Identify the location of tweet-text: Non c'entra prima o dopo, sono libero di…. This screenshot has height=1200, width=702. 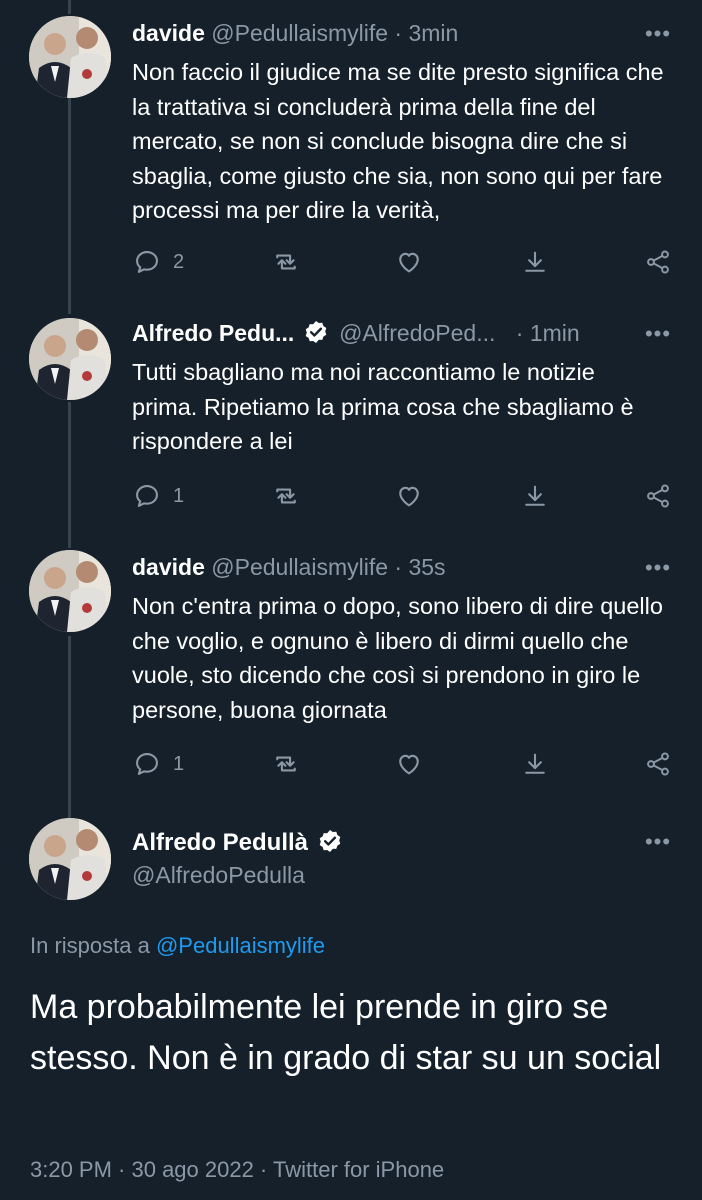
(397, 658).